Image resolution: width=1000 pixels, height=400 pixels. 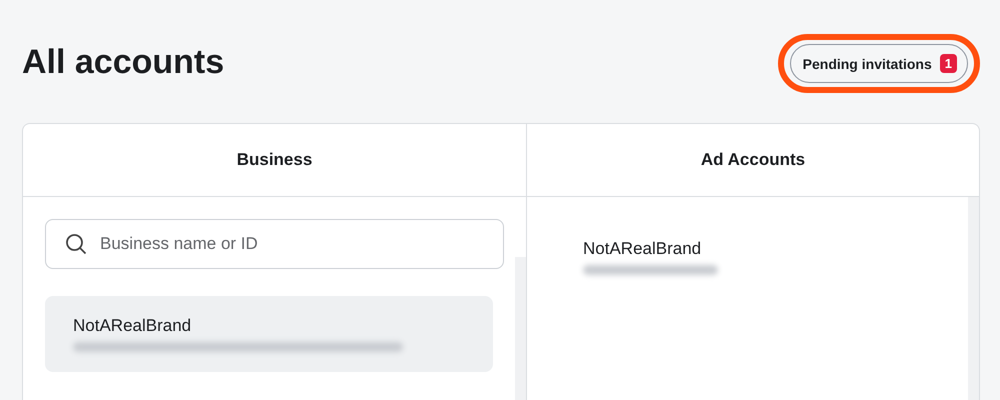 What do you see at coordinates (948, 63) in the screenshot?
I see `count-badge: 1` at bounding box center [948, 63].